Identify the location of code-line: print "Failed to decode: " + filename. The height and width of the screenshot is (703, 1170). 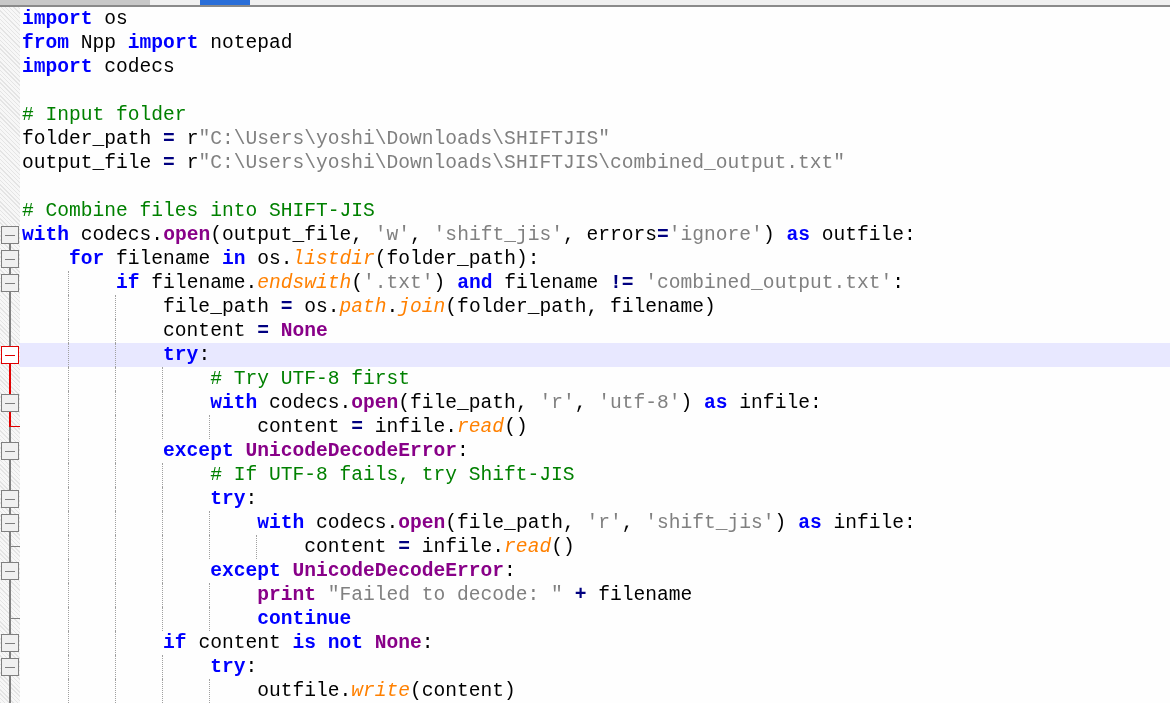
(475, 595).